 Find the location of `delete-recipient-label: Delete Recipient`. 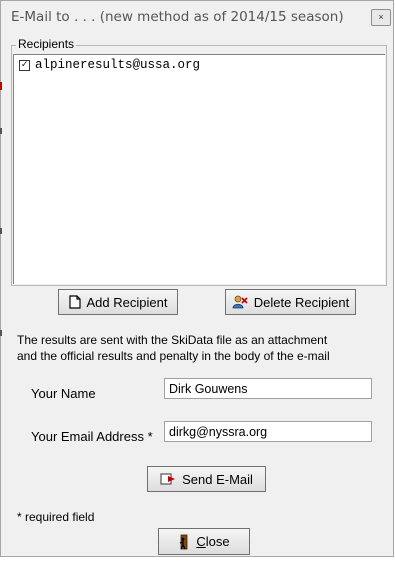

delete-recipient-label: Delete Recipient is located at coordinates (301, 302).